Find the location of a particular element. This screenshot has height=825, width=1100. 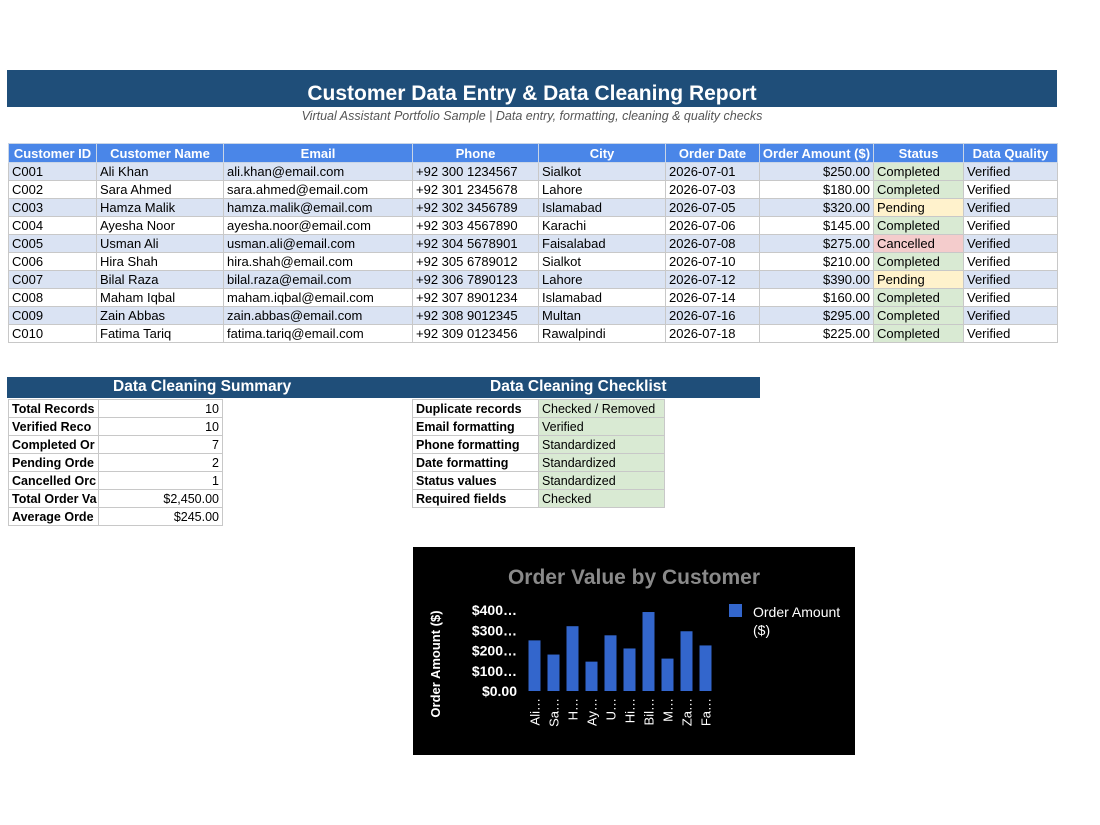

table-cell: Sialkot is located at coordinates (602, 171).